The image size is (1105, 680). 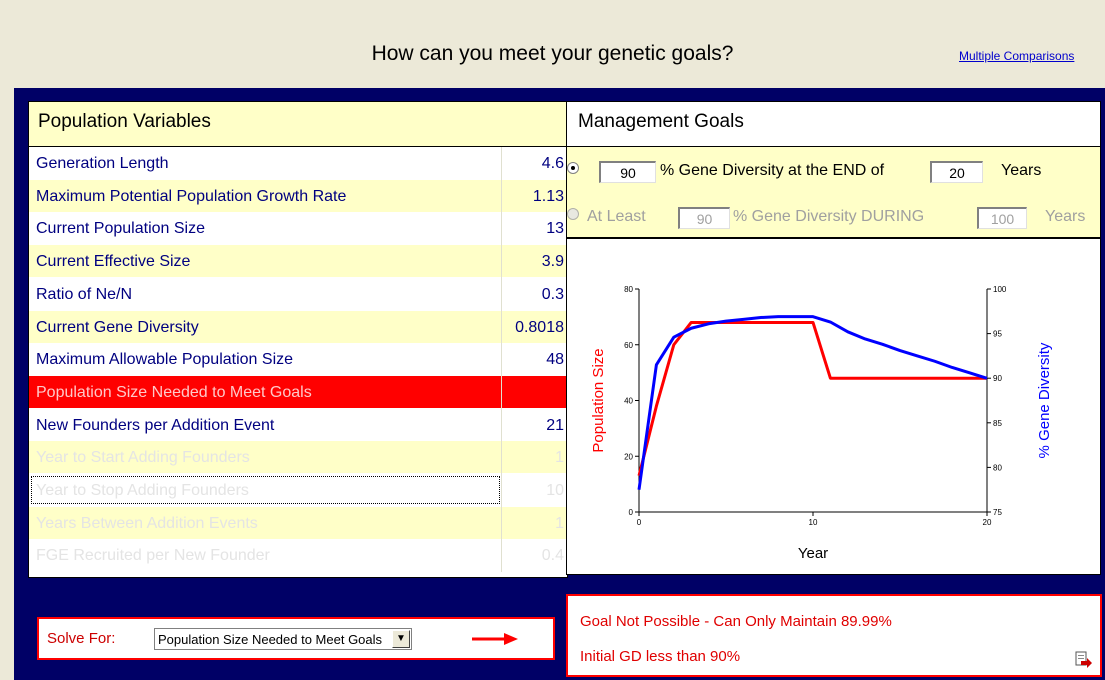 I want to click on variable-row: Year to Start Adding Founders 1, so click(x=298, y=458).